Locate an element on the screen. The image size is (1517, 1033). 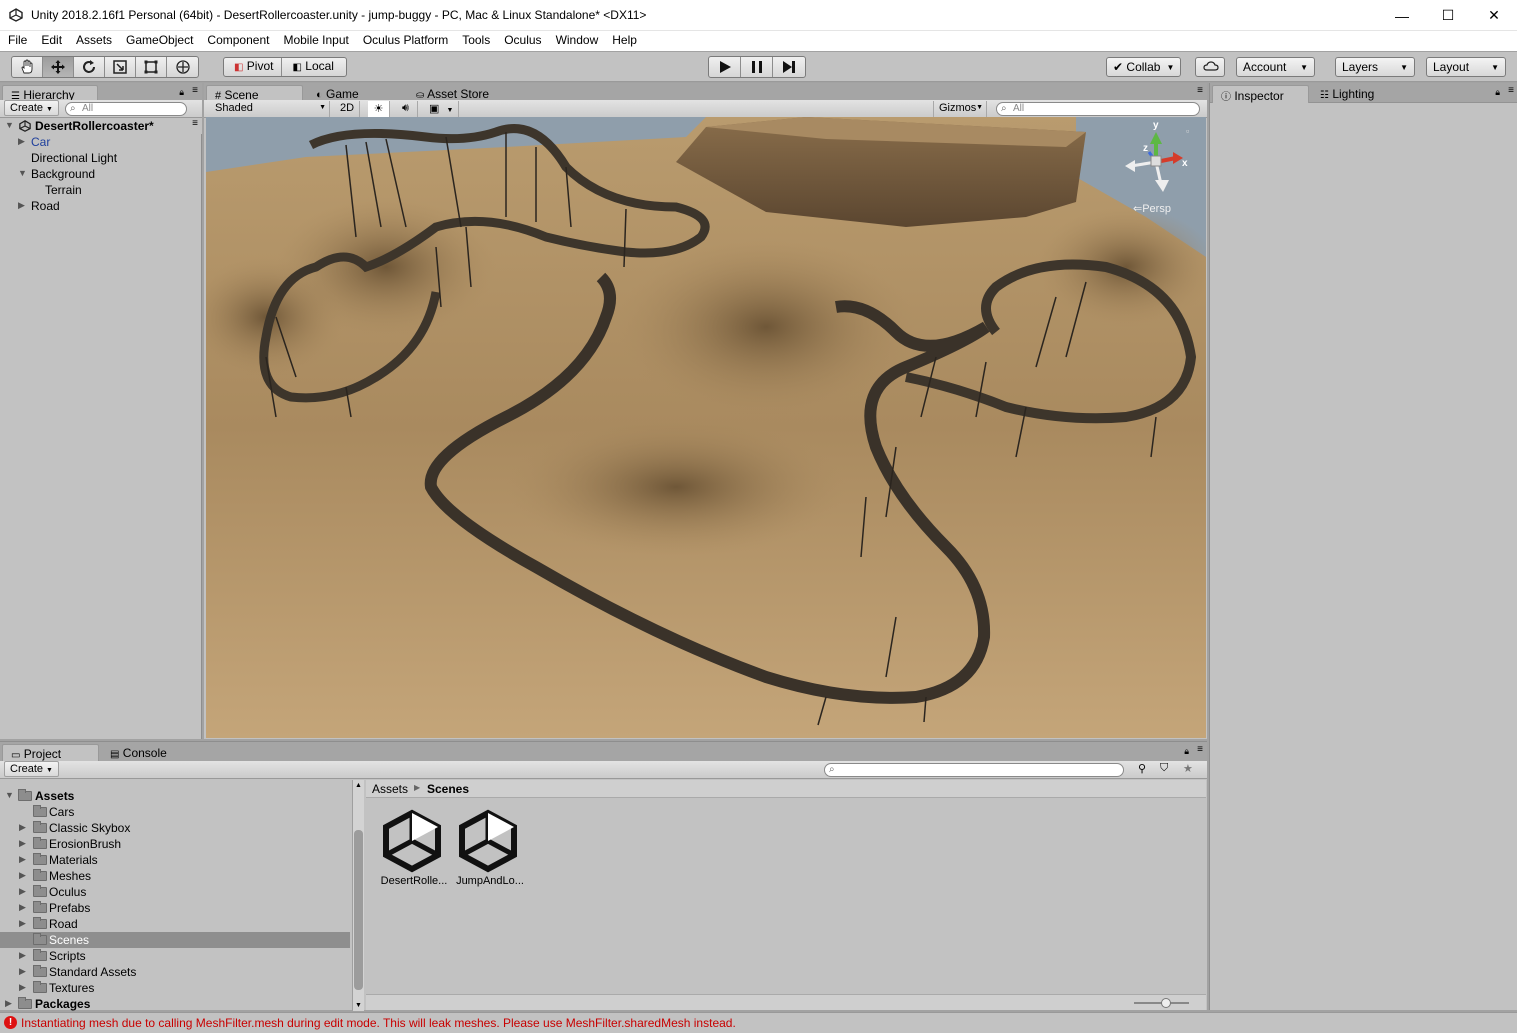
menu-edit: Edit is located at coordinates (51, 41).